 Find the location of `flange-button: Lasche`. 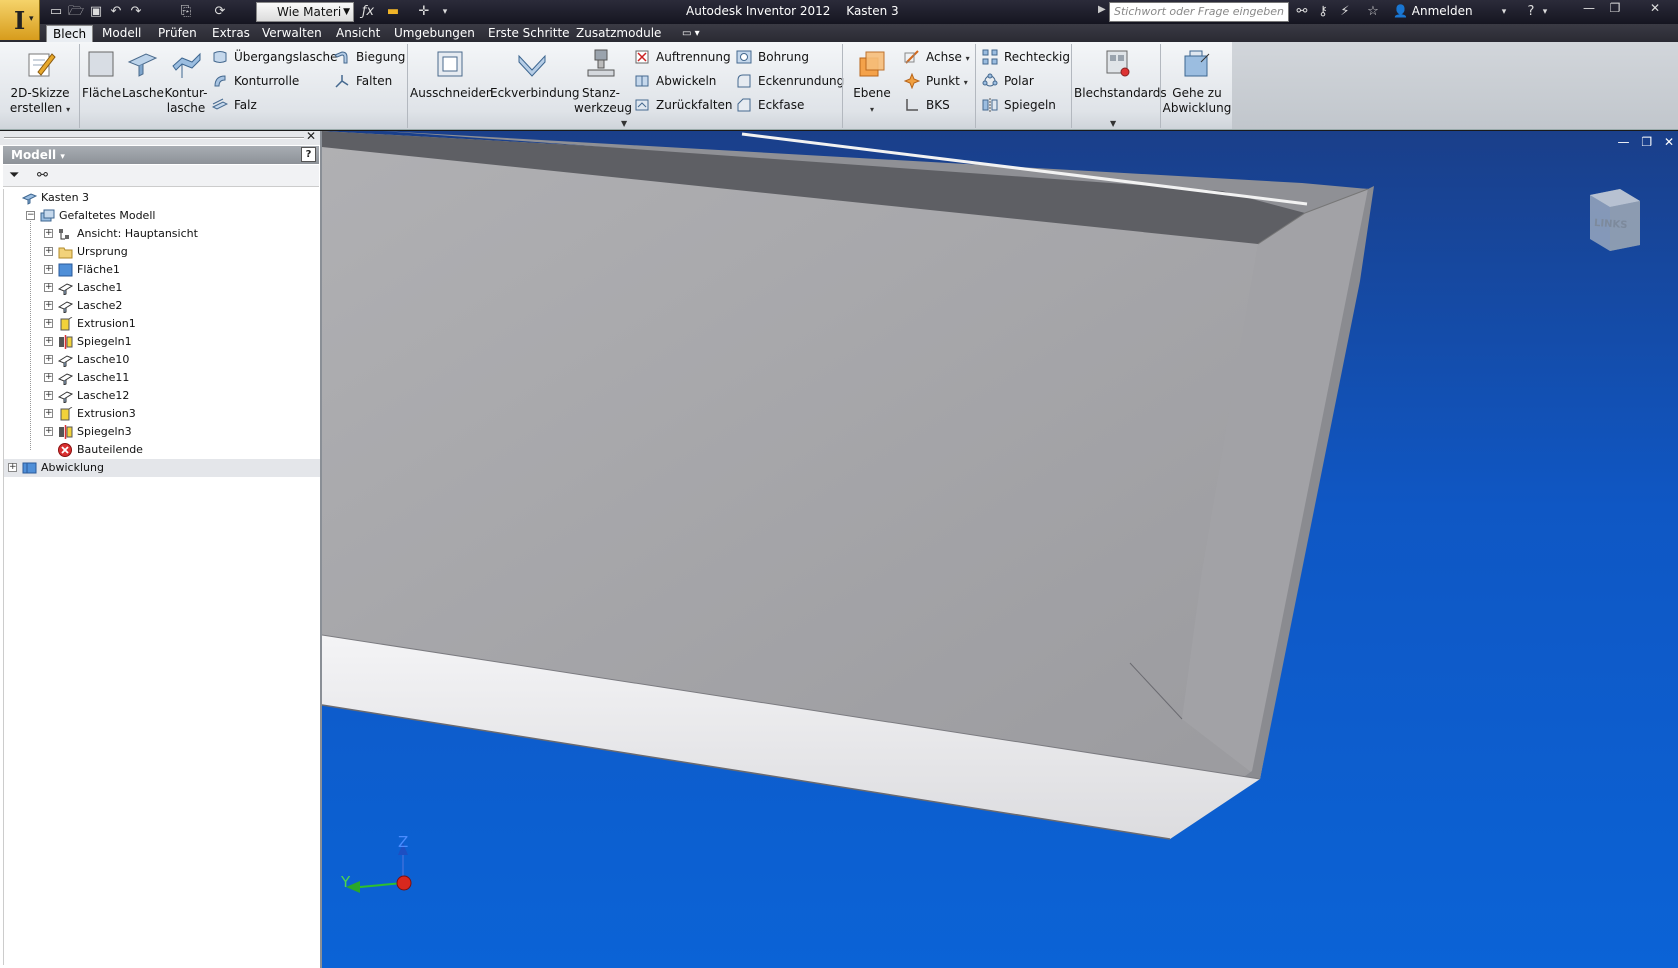

flange-button: Lasche is located at coordinates (143, 74).